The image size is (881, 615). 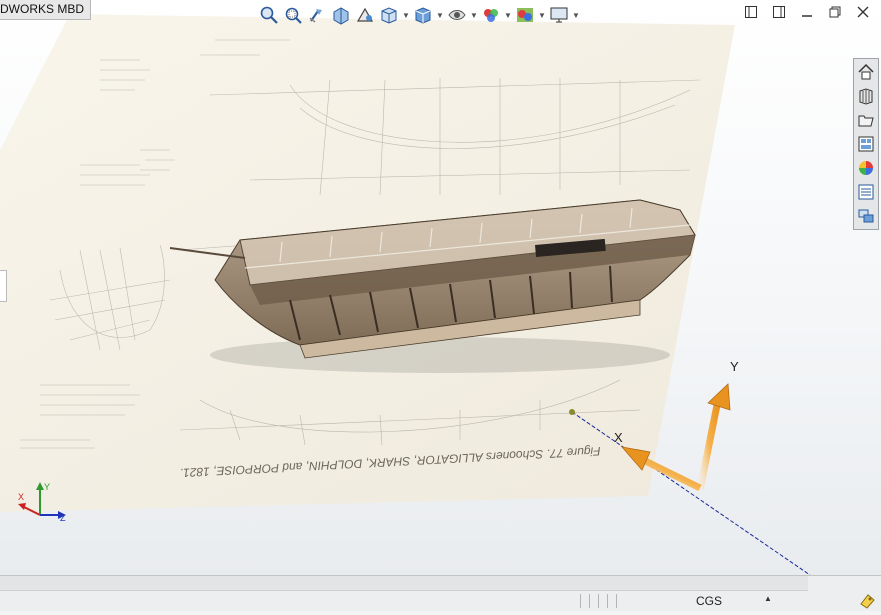 I want to click on x-axis-label: X, so click(x=618, y=437).